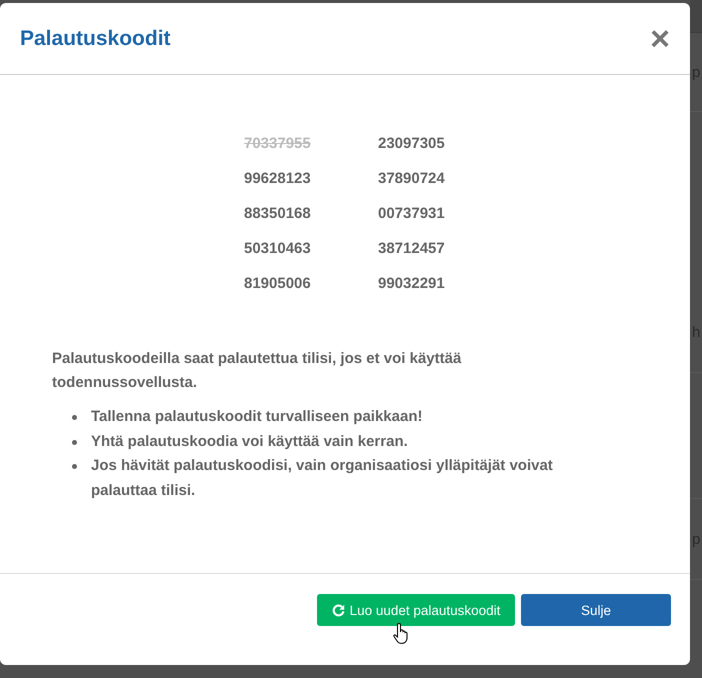 Image resolution: width=702 pixels, height=678 pixels. What do you see at coordinates (278, 249) in the screenshot?
I see `recovery-code: 50310463` at bounding box center [278, 249].